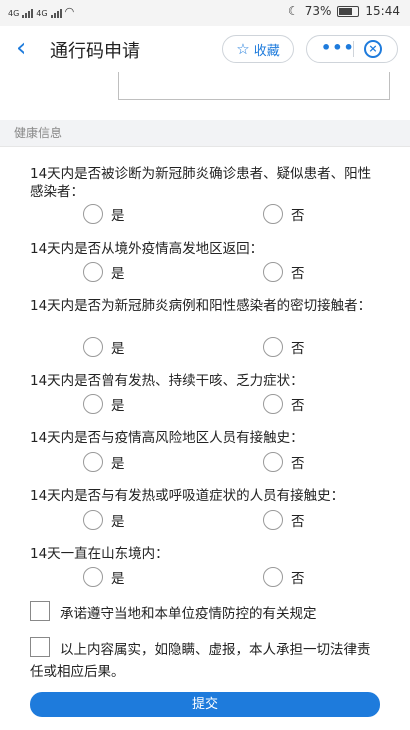  What do you see at coordinates (188, 614) in the screenshot?
I see `agreement-text: 承诺遵守当地和本单位疫情防控的有关规定` at bounding box center [188, 614].